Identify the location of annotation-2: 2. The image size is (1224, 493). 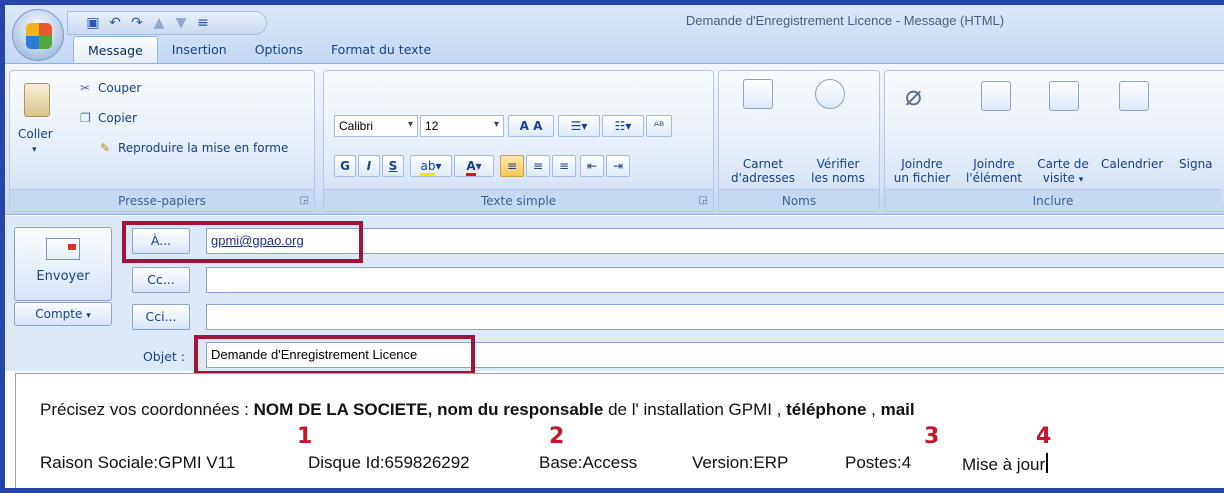
(557, 436).